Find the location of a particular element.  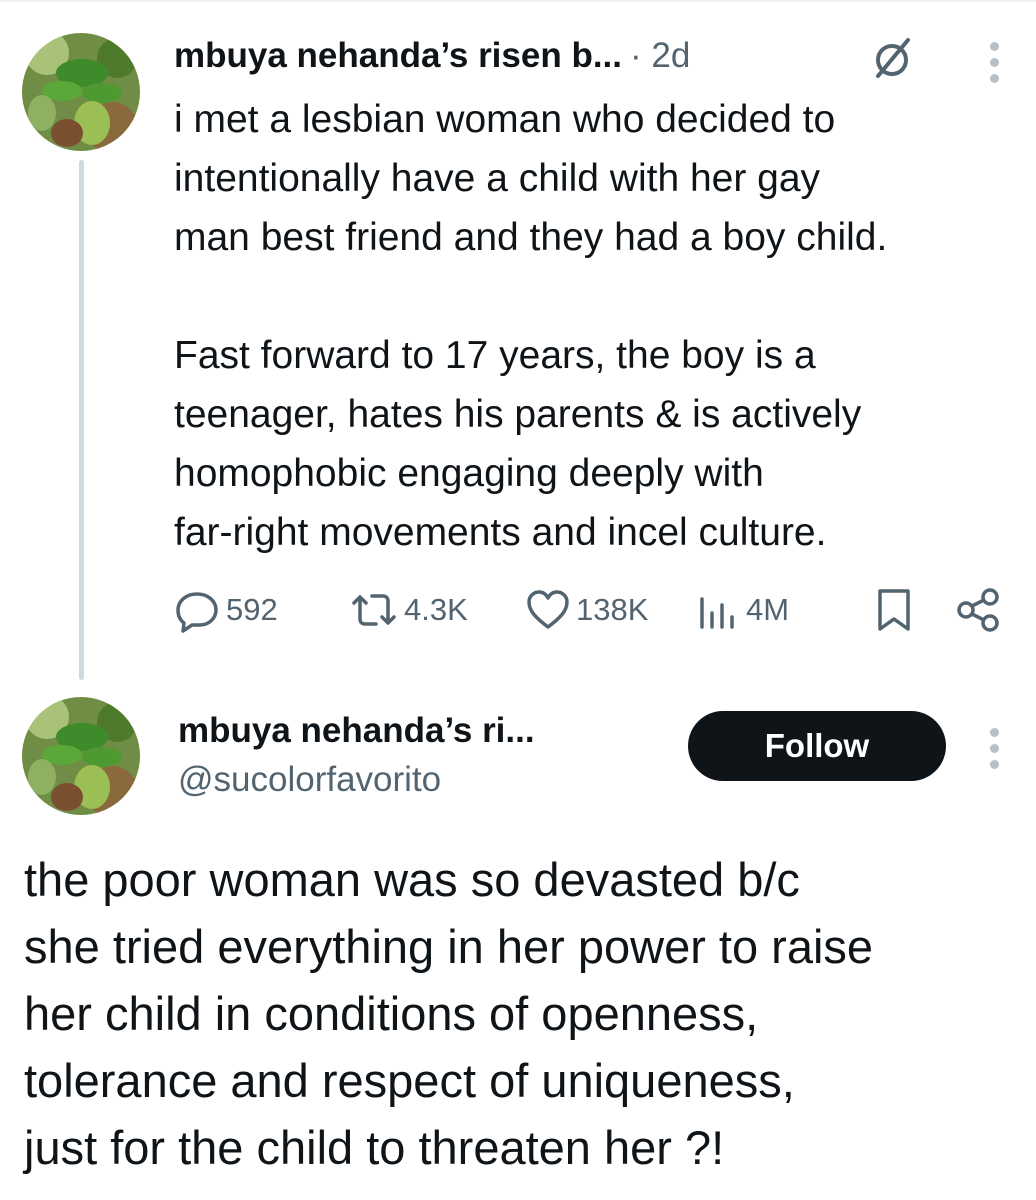

reply-icon is located at coordinates (197, 612).